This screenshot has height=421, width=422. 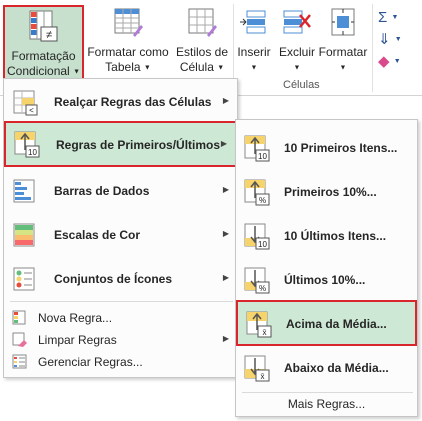 What do you see at coordinates (43, 43) in the screenshot?
I see `conditional-formatting-button: ≠ Formatação Condicional ▼` at bounding box center [43, 43].